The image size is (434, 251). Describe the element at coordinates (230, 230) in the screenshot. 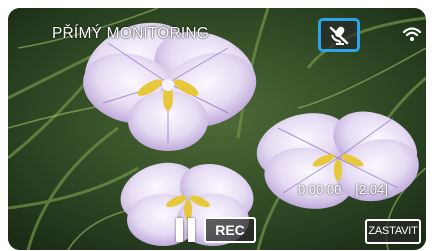

I see `rec-button: REC` at that location.